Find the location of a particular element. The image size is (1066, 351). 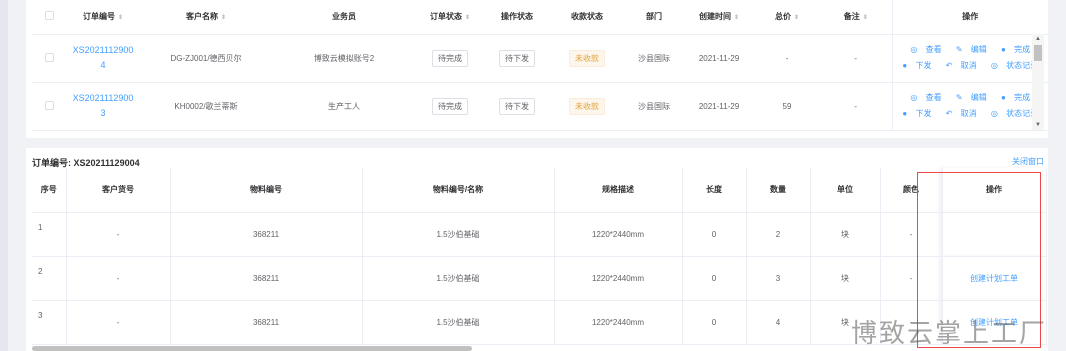

header-department: 部门 is located at coordinates (654, 17).